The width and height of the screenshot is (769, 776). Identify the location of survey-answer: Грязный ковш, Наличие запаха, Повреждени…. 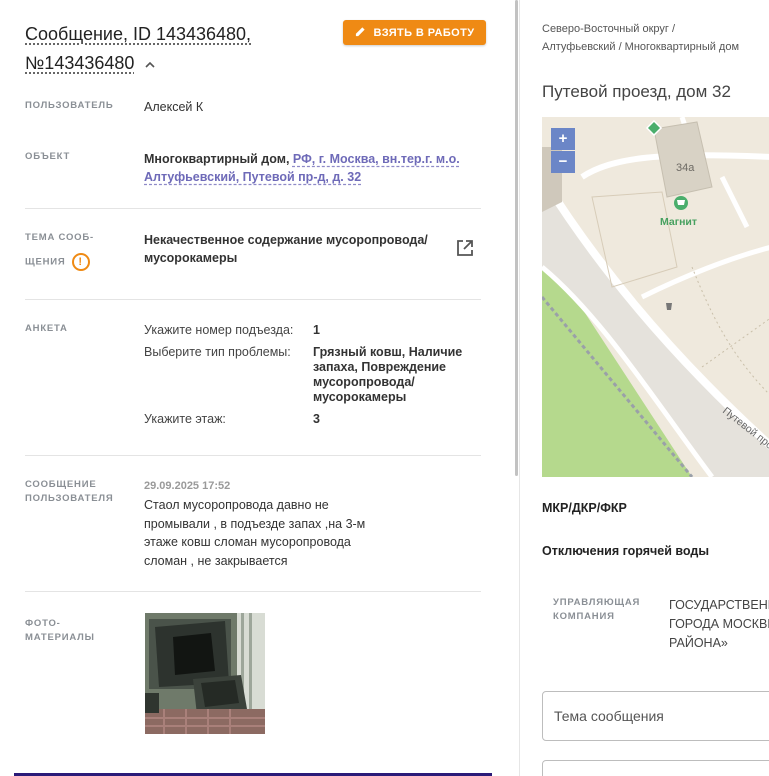
(388, 374).